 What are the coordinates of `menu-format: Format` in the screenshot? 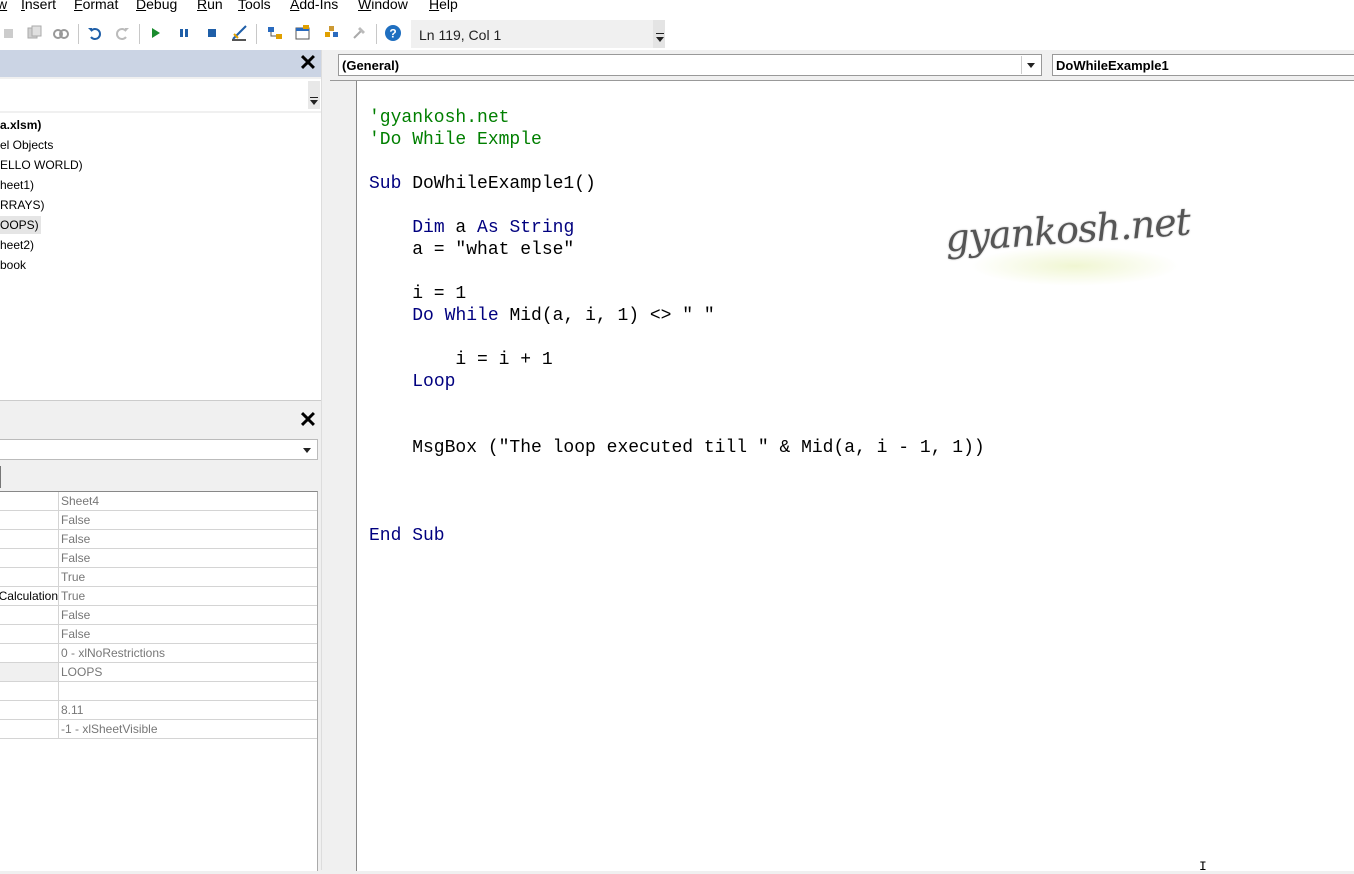 It's located at (96, 6).